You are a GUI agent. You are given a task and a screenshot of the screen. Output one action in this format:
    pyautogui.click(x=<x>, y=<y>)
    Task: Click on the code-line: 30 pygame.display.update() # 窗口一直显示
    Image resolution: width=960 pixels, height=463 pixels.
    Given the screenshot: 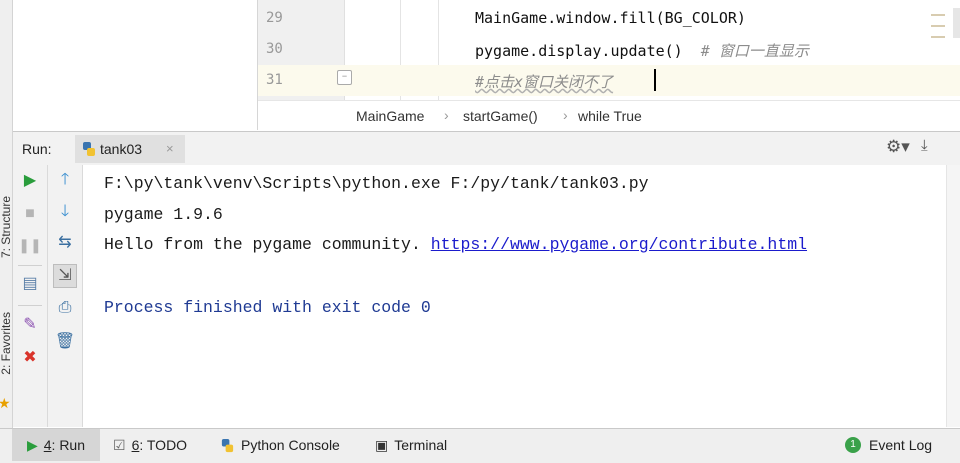 What is the action you would take?
    pyautogui.click(x=609, y=49)
    